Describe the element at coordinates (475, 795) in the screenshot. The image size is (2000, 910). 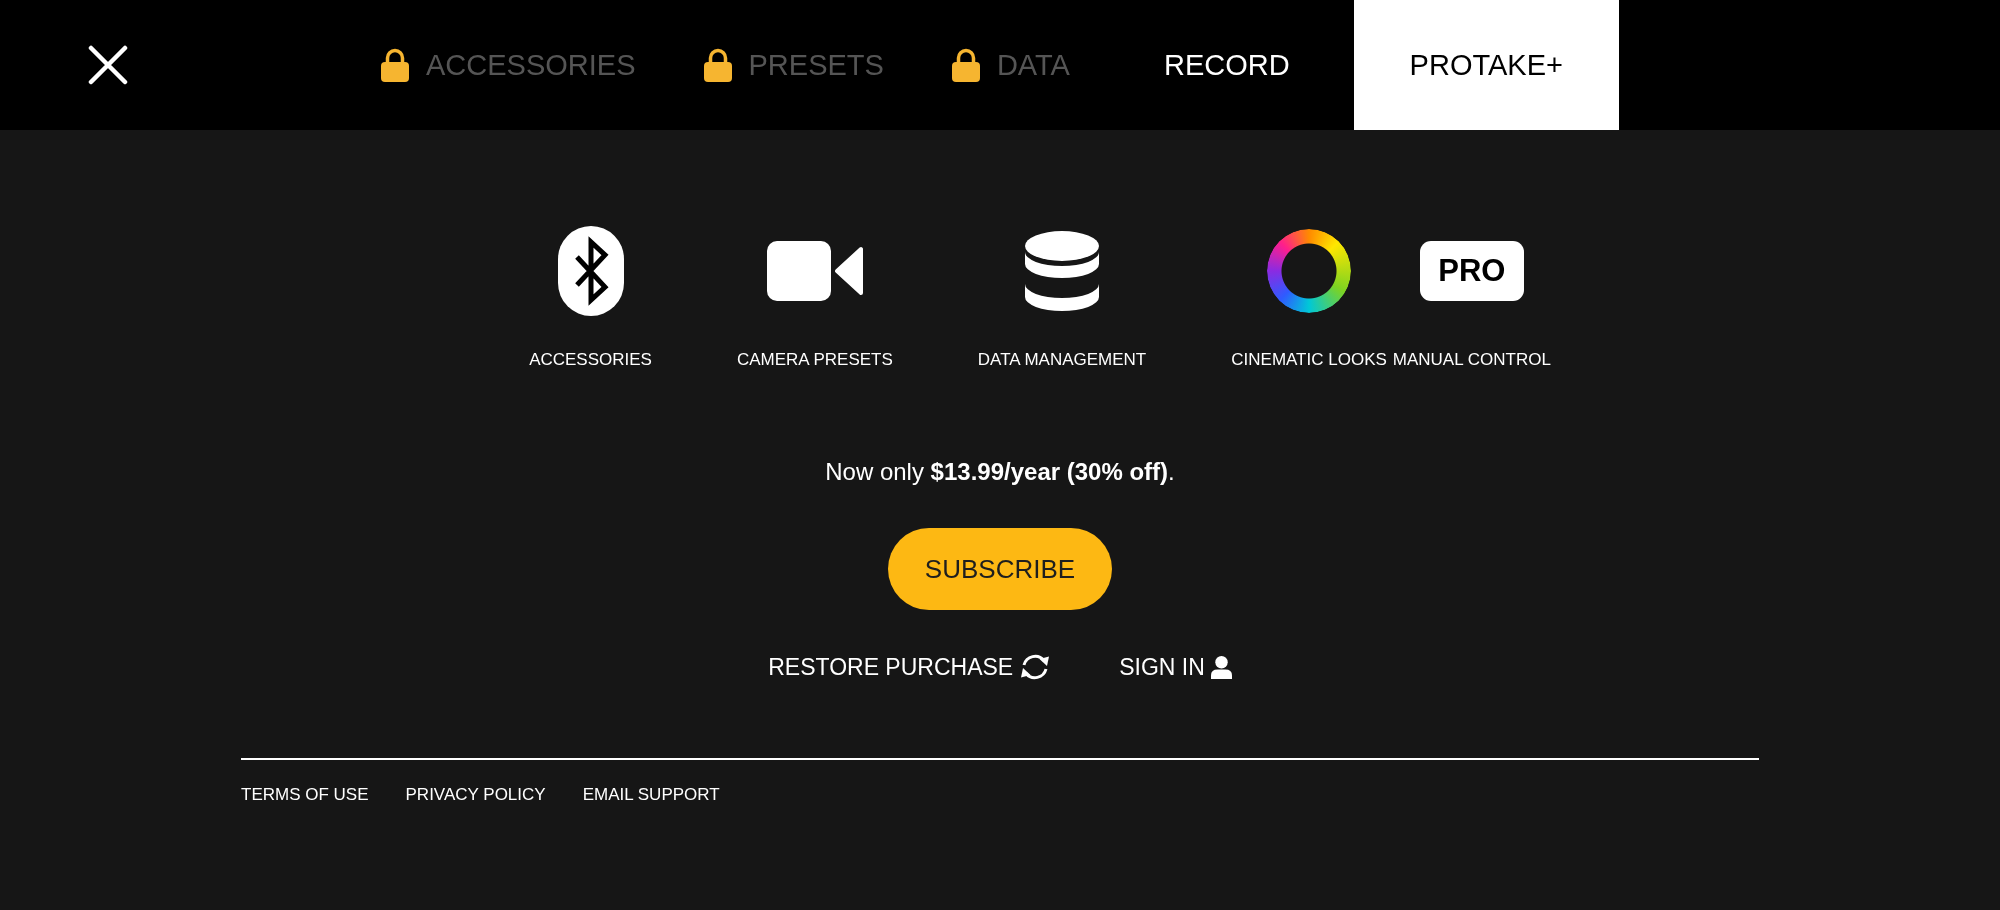
I see `footer-link: PRIVACY POLICY` at that location.